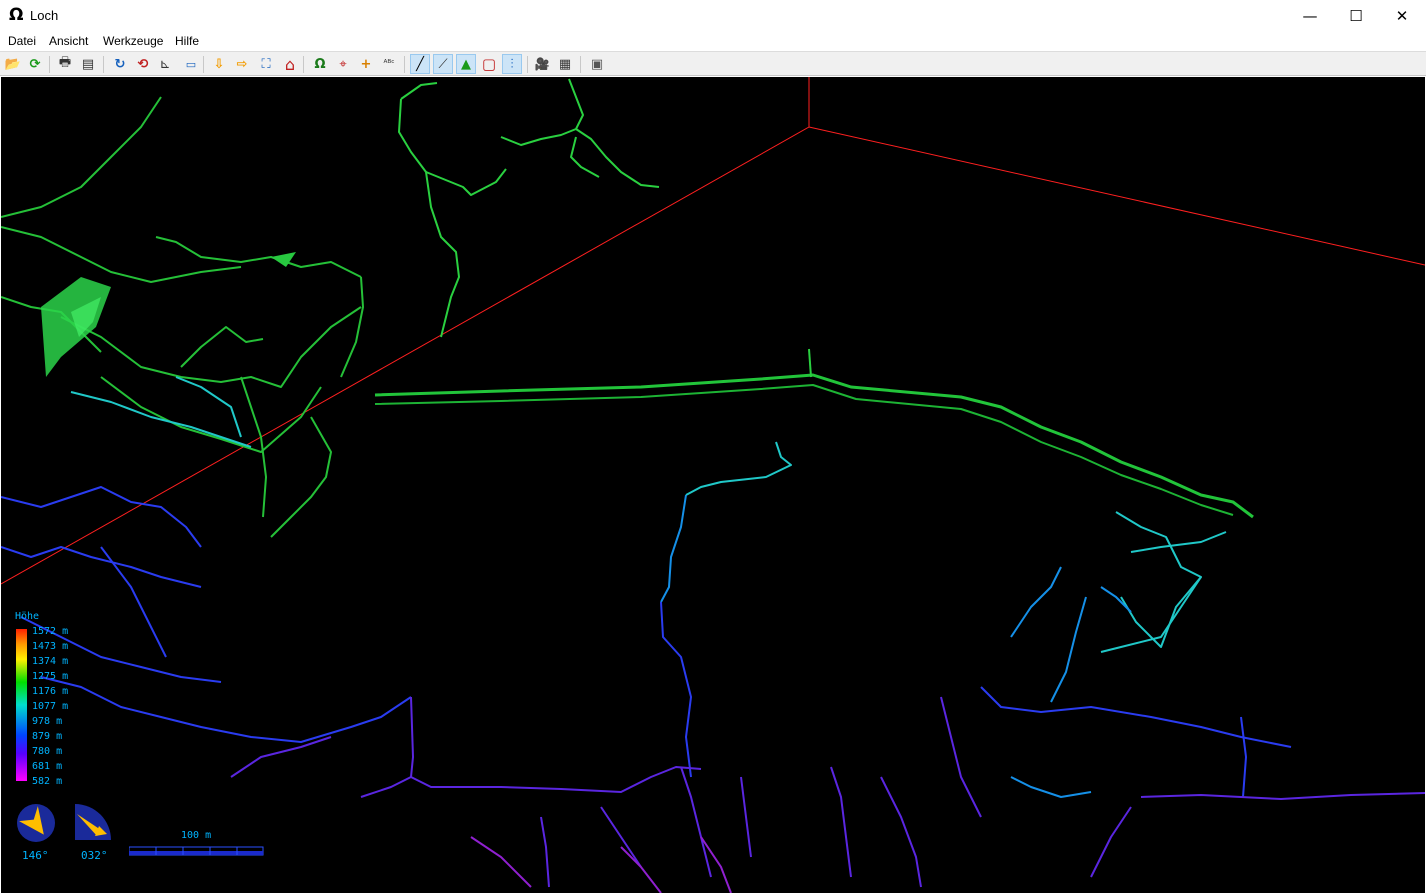 Image resolution: width=1426 pixels, height=894 pixels. I want to click on rotate-icon: ↻, so click(120, 64).